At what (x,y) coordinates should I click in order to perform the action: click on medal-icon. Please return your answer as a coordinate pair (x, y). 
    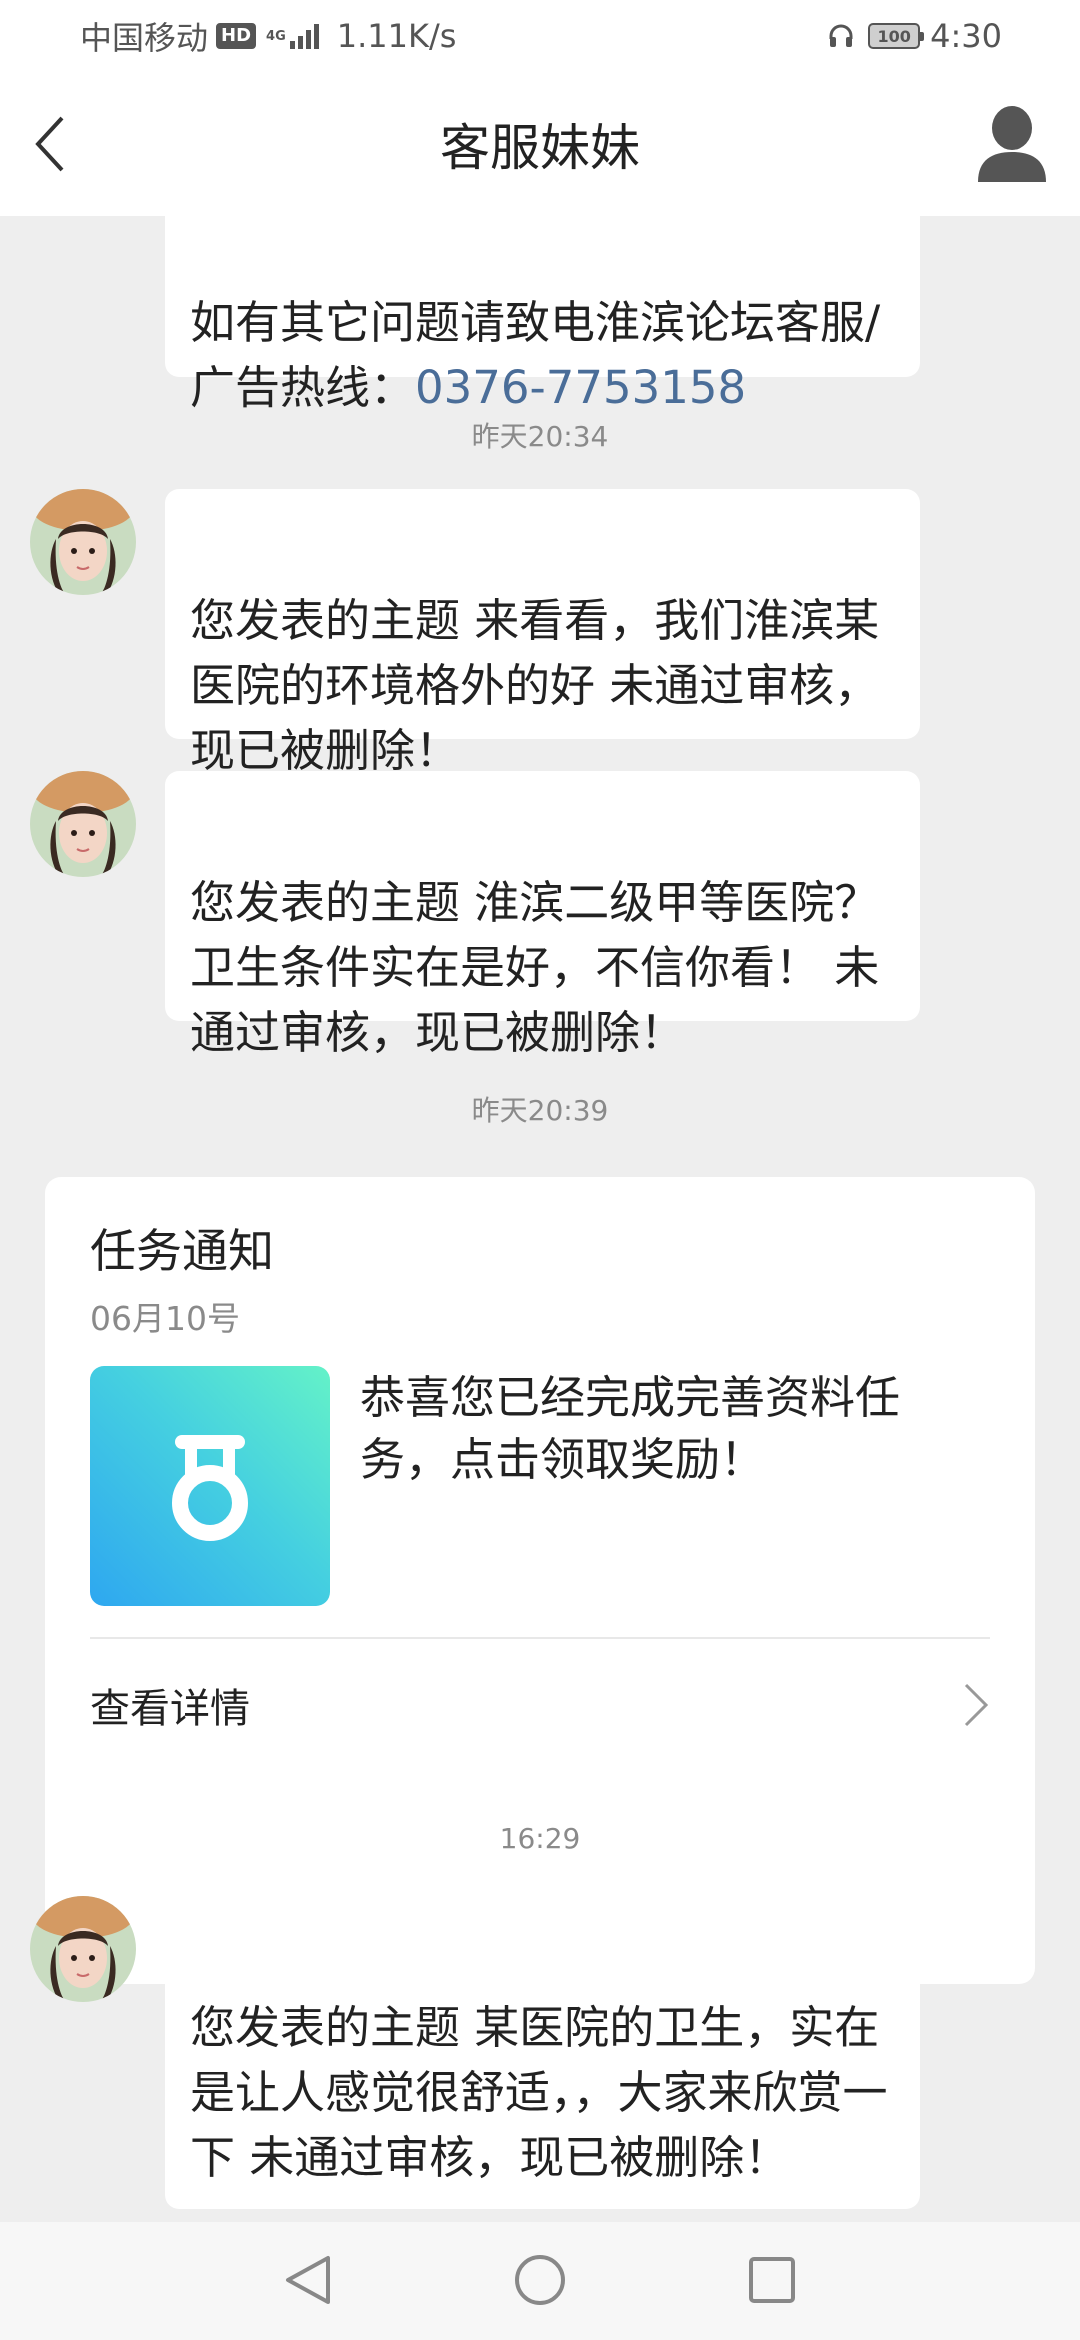
    Looking at the image, I should click on (210, 1488).